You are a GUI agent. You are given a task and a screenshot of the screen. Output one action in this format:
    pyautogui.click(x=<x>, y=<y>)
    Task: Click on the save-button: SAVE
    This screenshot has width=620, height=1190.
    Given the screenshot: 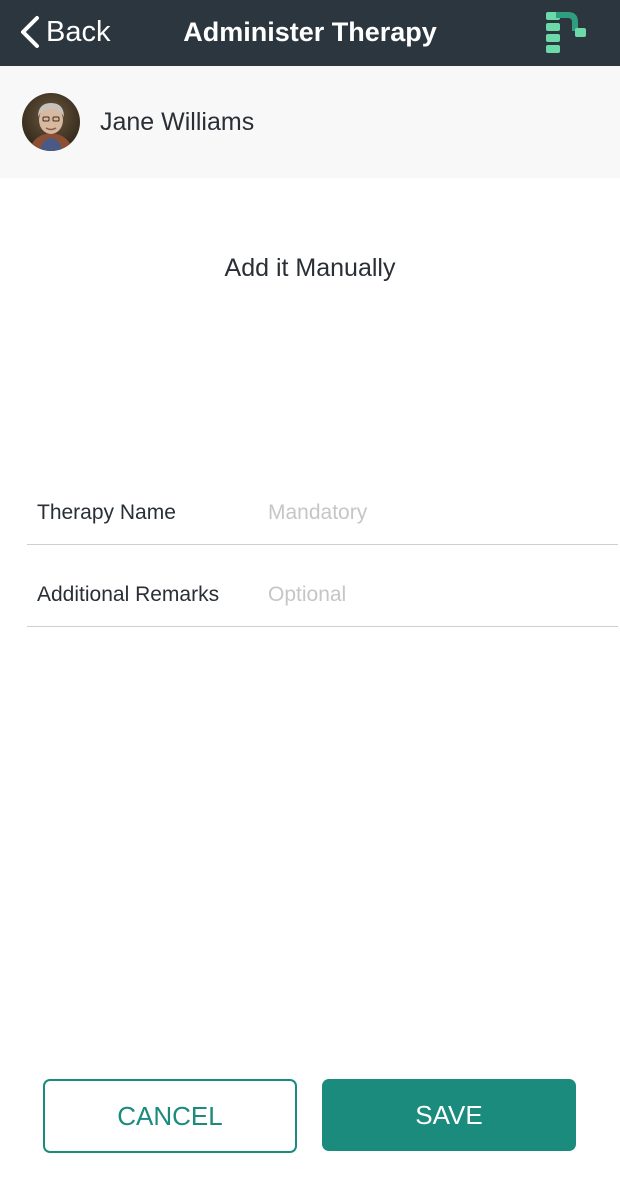 What is the action you would take?
    pyautogui.click(x=449, y=1115)
    